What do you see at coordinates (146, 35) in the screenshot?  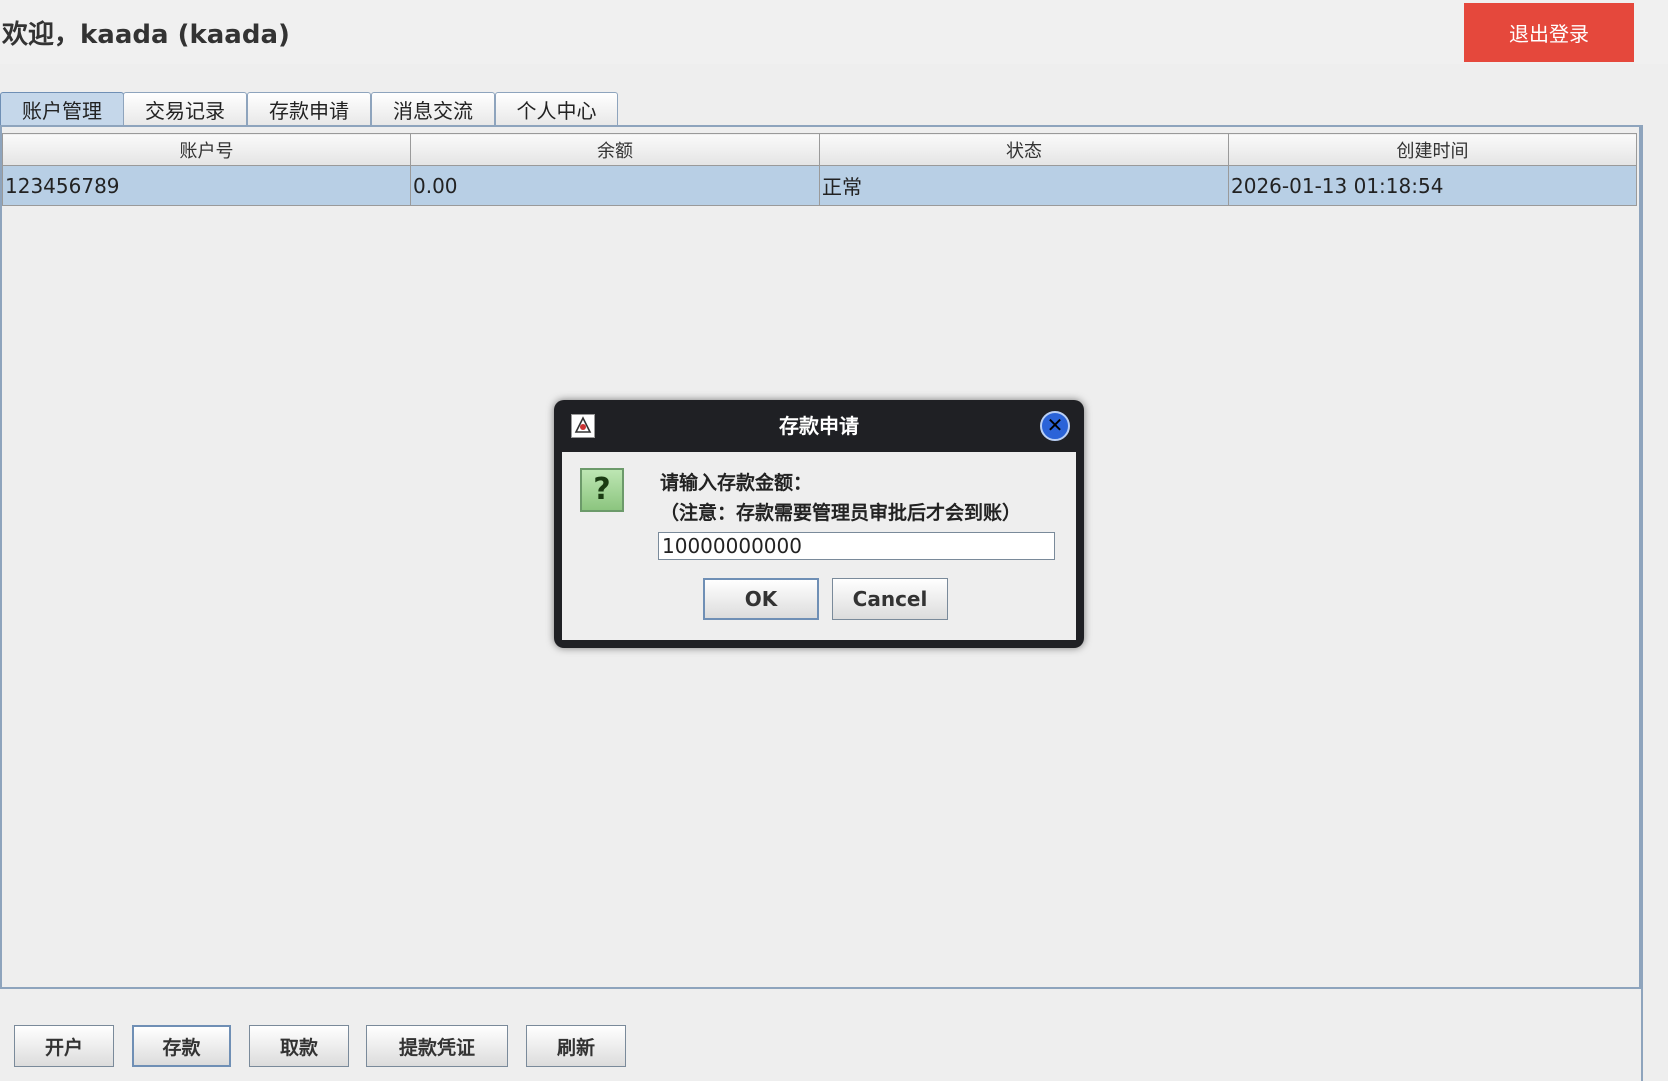 I see `welcome-text: 欢迎，kaada (kaada)` at bounding box center [146, 35].